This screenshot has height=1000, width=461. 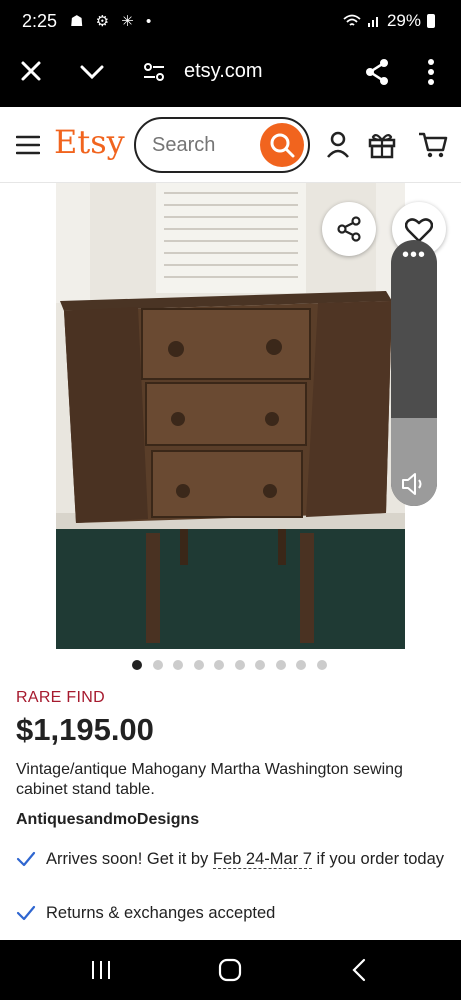 I want to click on back-icon, so click(x=359, y=970).